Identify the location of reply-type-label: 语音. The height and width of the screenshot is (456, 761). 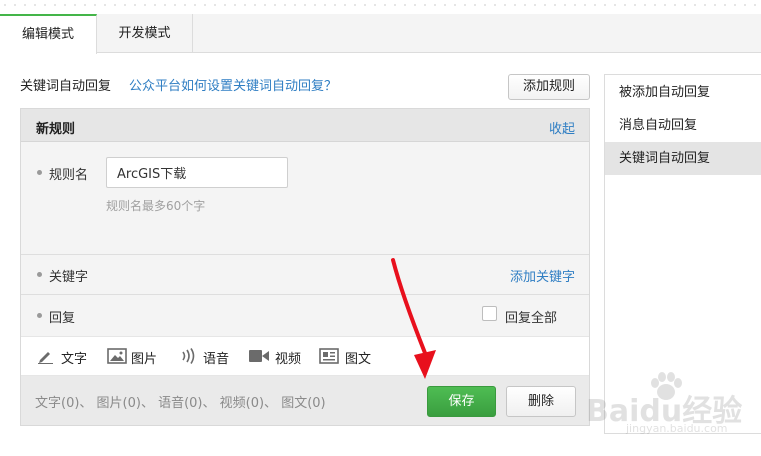
(216, 359).